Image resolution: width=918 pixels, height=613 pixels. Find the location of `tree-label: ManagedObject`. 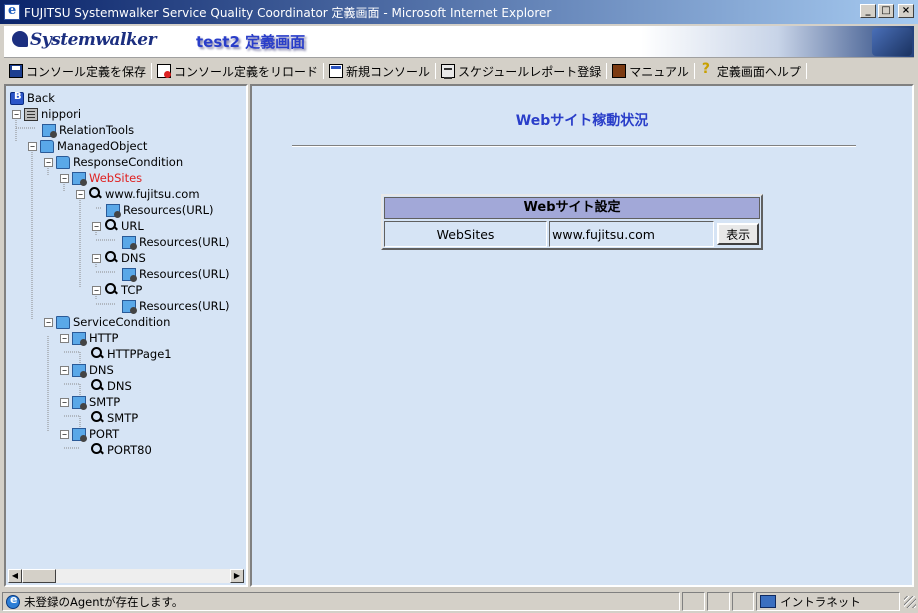

tree-label: ManagedObject is located at coordinates (102, 146).